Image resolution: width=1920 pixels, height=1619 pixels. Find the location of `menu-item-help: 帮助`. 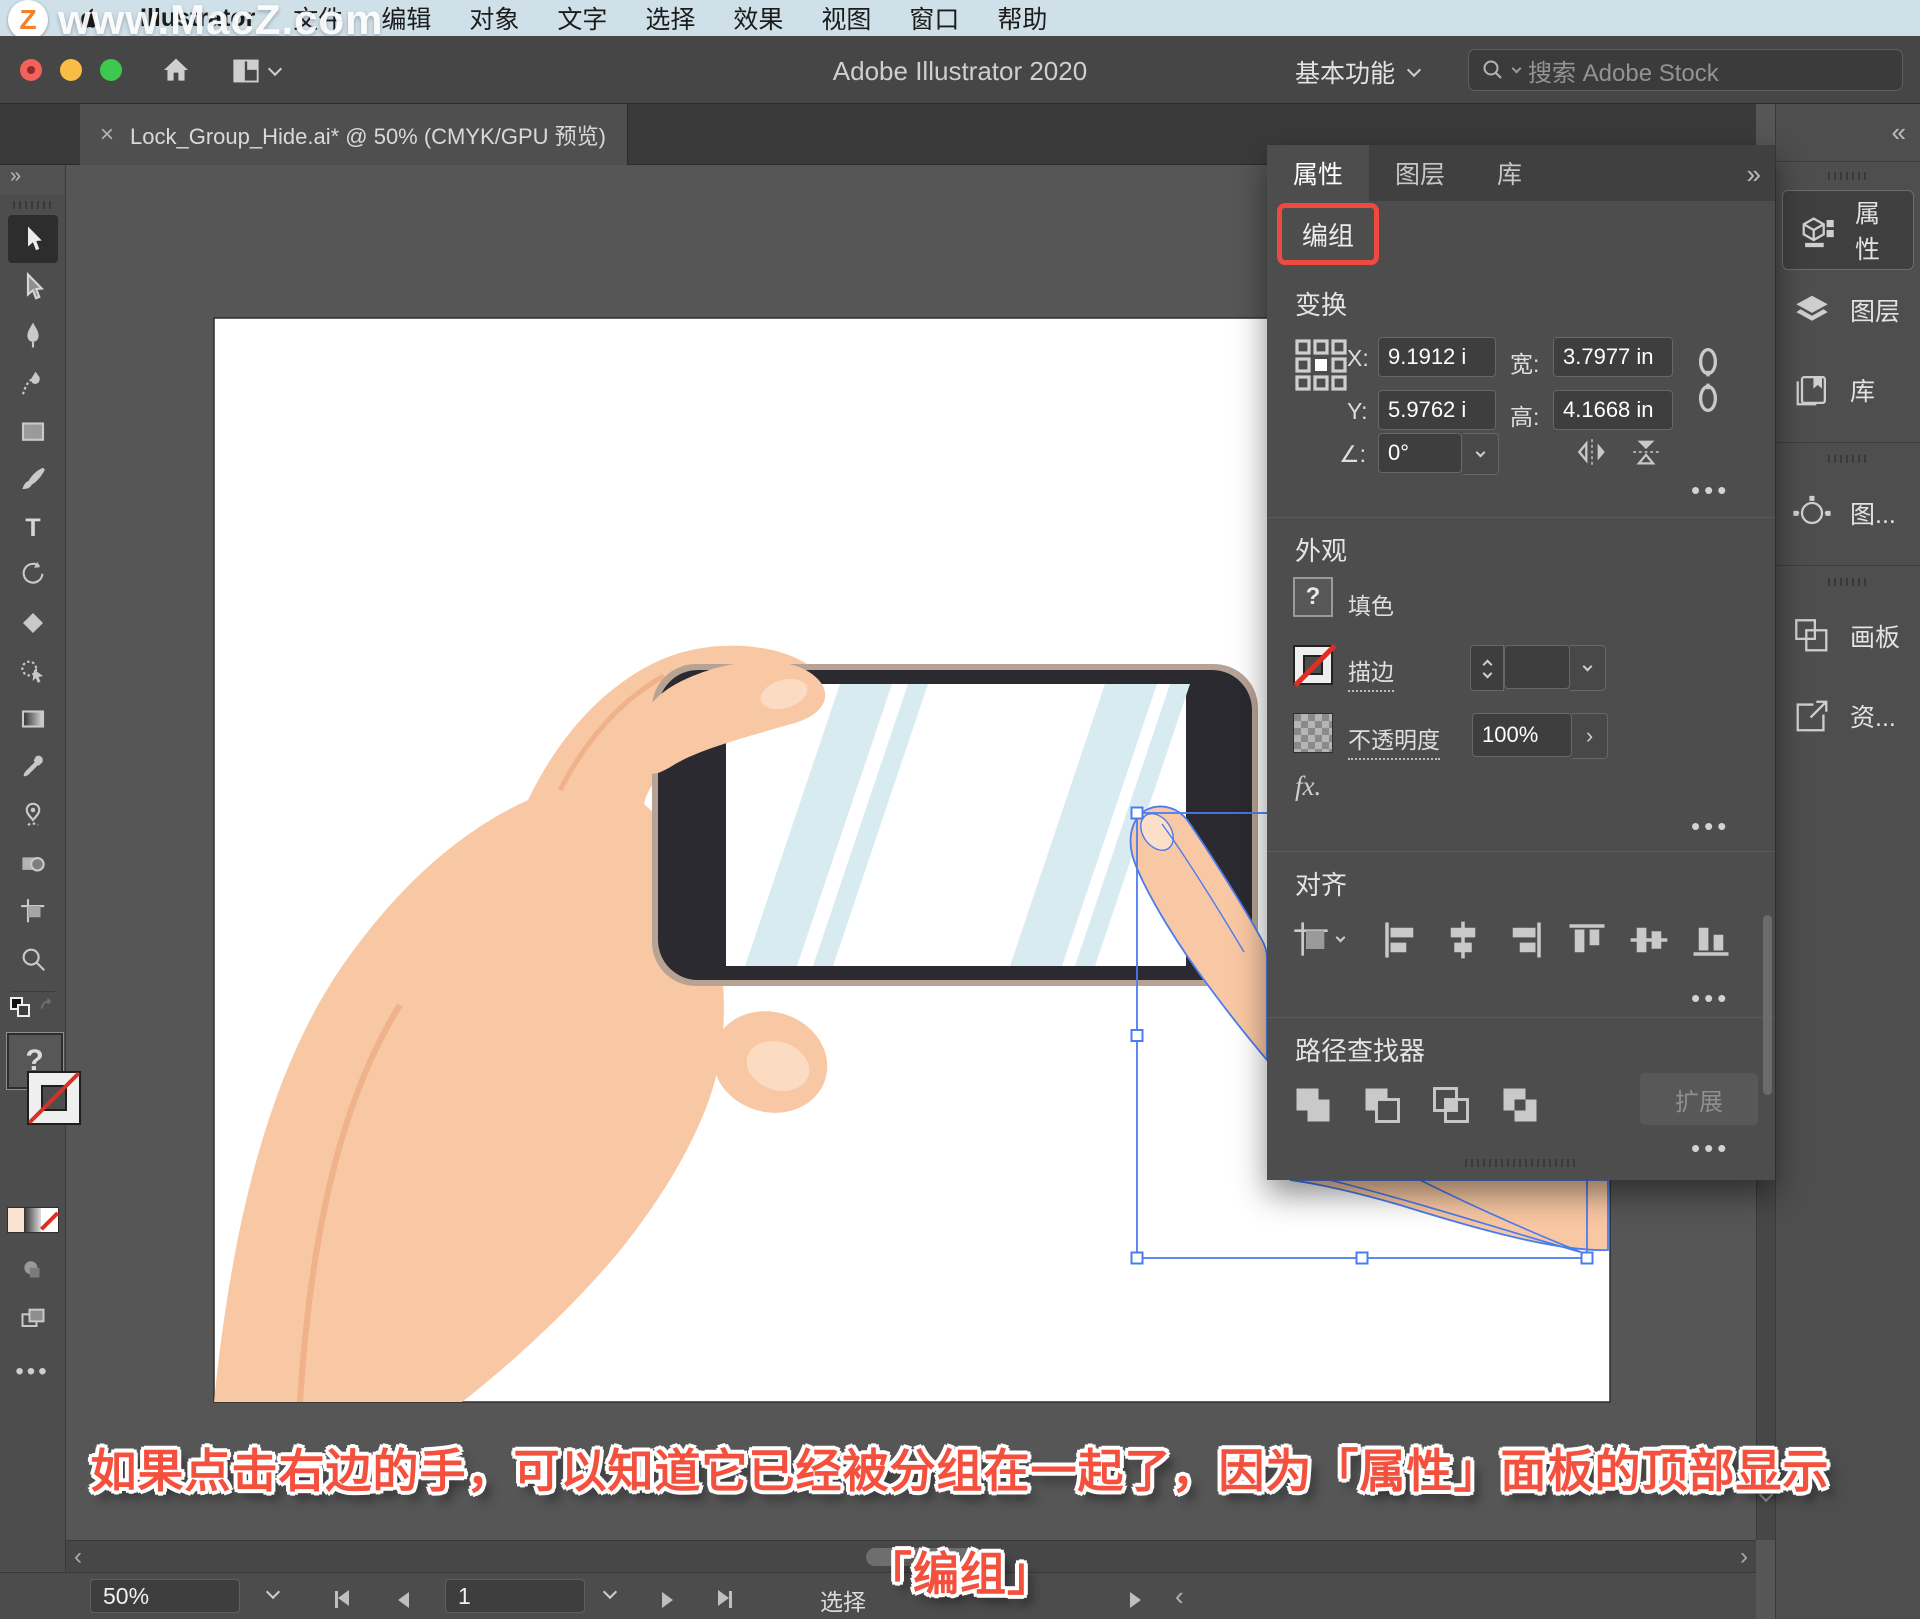

menu-item-help: 帮助 is located at coordinates (1022, 18).